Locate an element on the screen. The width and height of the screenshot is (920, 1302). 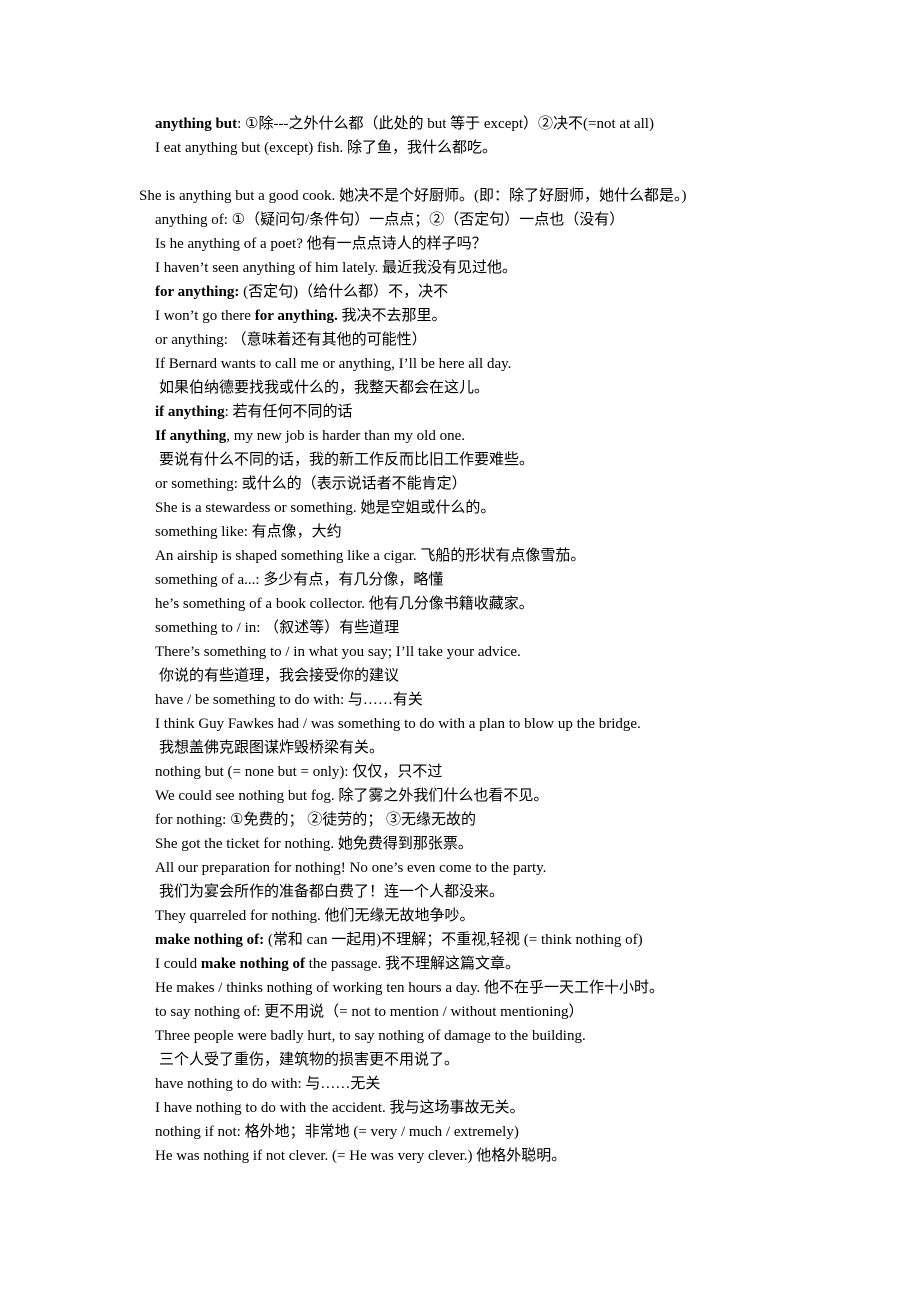
translation-line: 我想盖佛克跟图谋炸毁桥梁有关。 is located at coordinates (271, 748).